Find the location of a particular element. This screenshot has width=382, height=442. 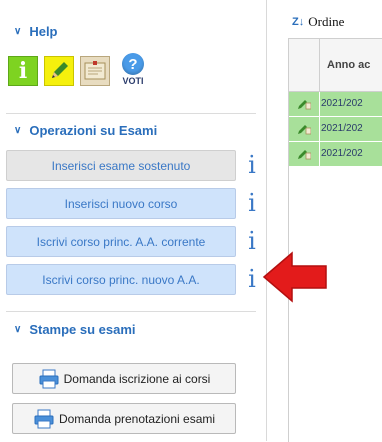

stampe-section-header: ∨ Stampe su esami is located at coordinates (75, 329).